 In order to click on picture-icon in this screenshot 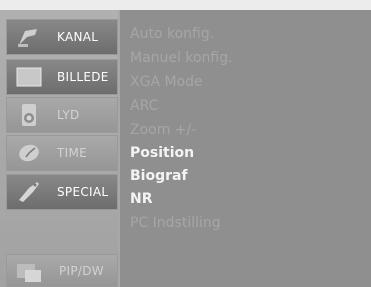, I will do `click(29, 77)`.